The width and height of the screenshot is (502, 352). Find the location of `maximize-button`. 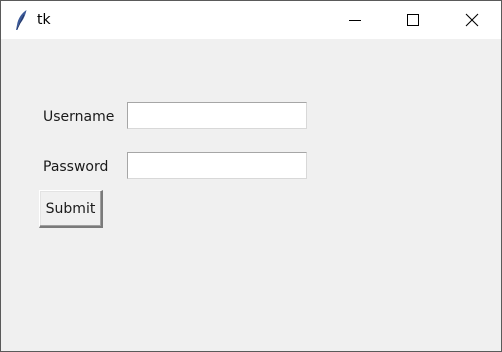

maximize-button is located at coordinates (413, 20).